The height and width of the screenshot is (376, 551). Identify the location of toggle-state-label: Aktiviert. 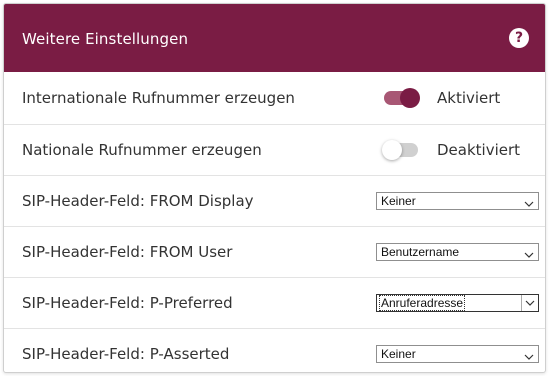
(469, 98).